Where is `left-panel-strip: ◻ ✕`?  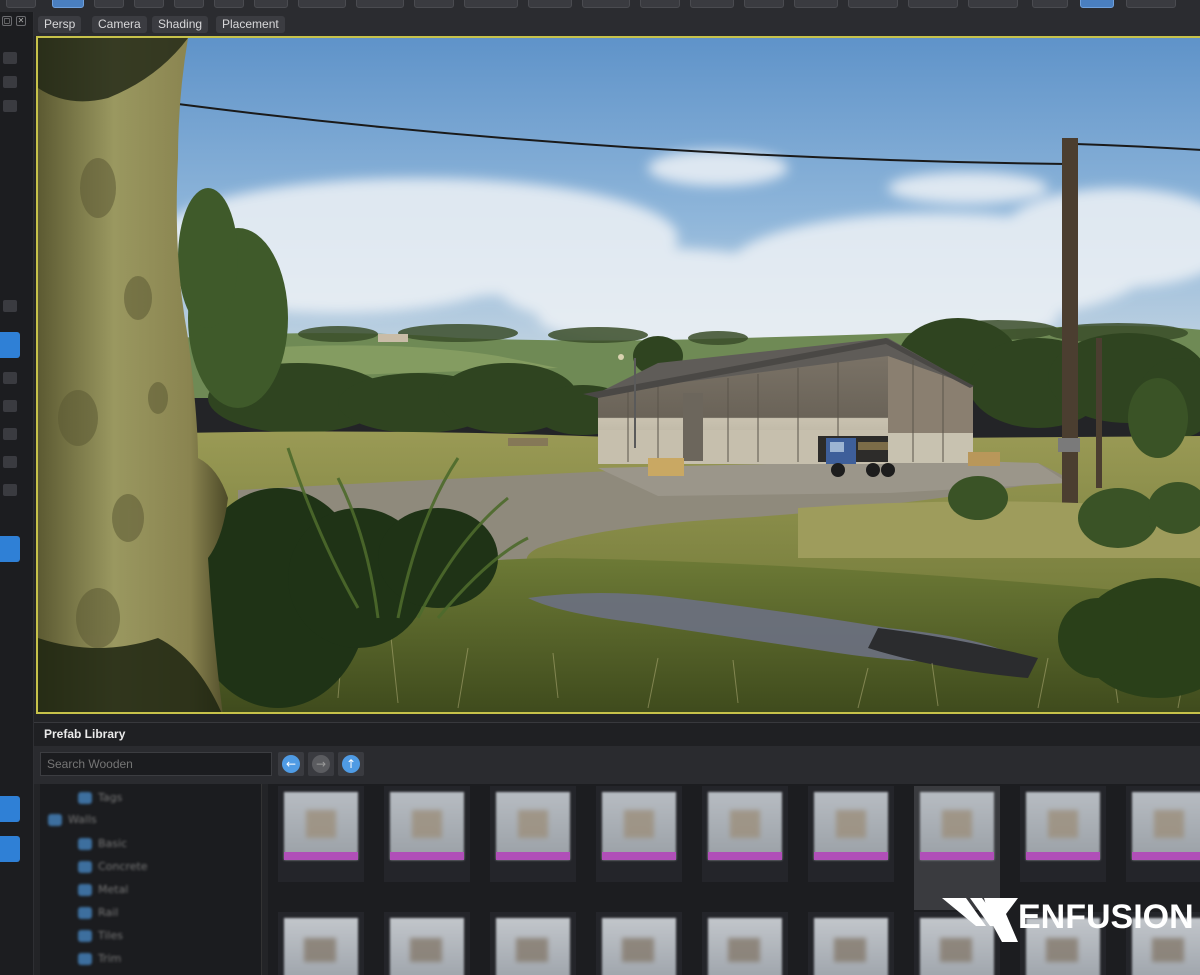
left-panel-strip: ◻ ✕ is located at coordinates (17, 493).